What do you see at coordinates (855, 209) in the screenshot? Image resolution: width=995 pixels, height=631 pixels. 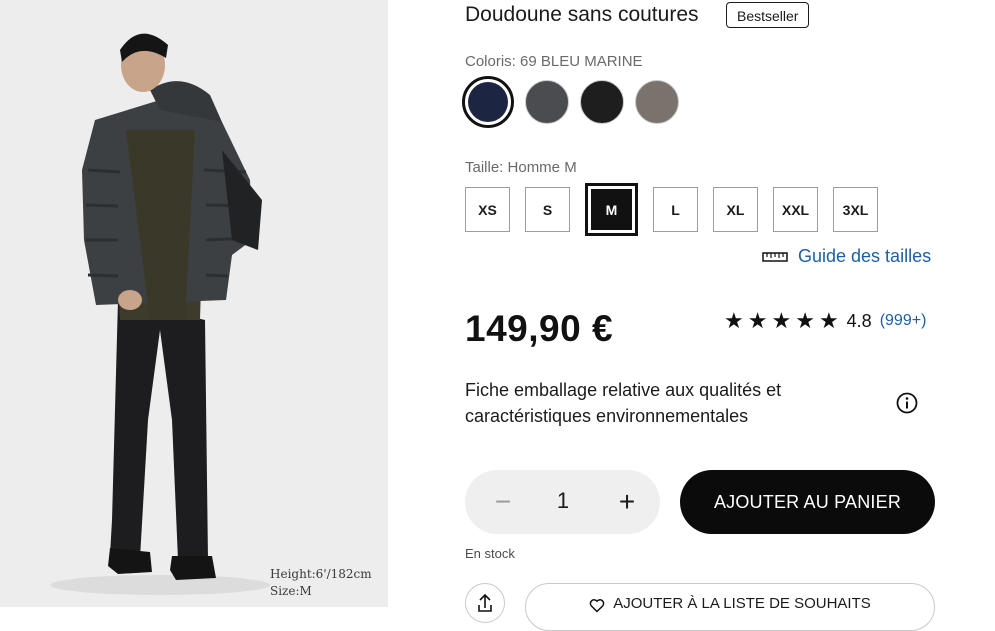 I see `size-option-3xl: 3XL` at bounding box center [855, 209].